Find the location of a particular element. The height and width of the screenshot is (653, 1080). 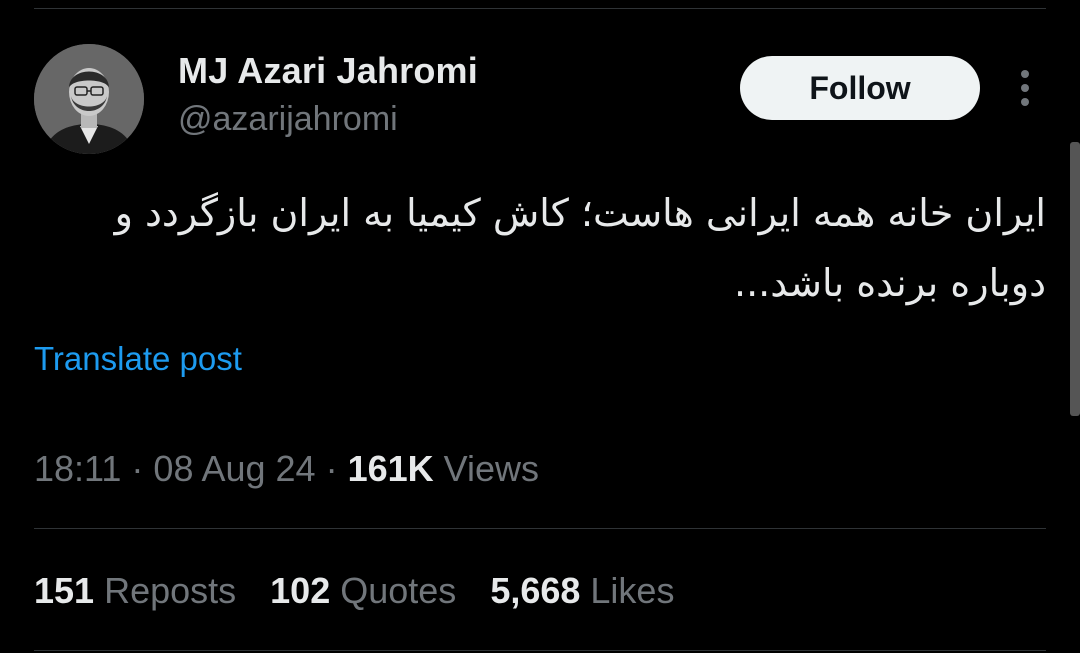

likes-count: 5,668 is located at coordinates (535, 590).